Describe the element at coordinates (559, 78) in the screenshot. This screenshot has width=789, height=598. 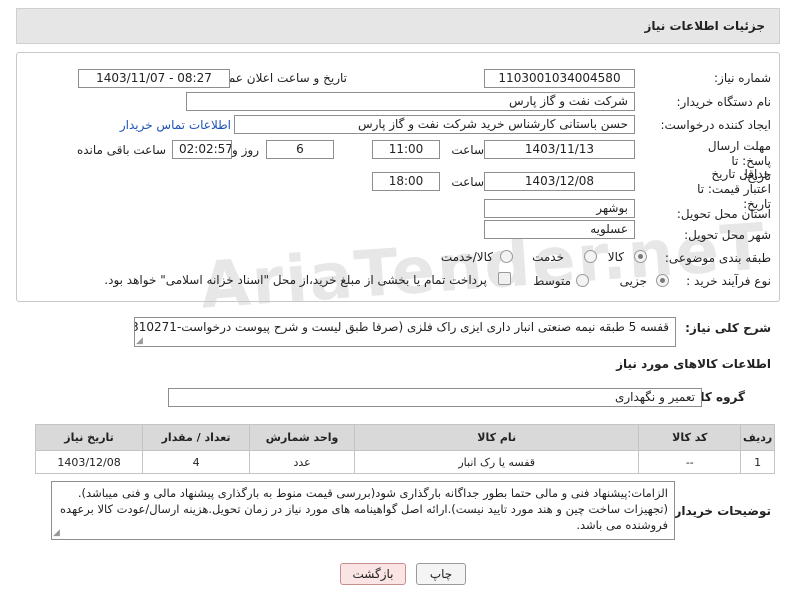
I see `need-number-field: 1103001034004580` at that location.